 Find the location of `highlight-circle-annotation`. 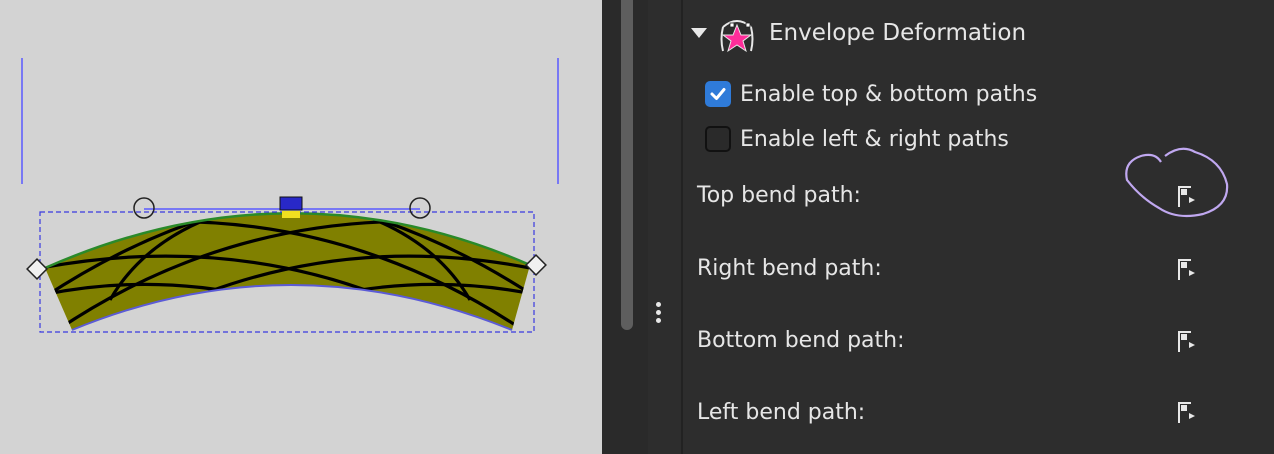

highlight-circle-annotation is located at coordinates (1177, 182).